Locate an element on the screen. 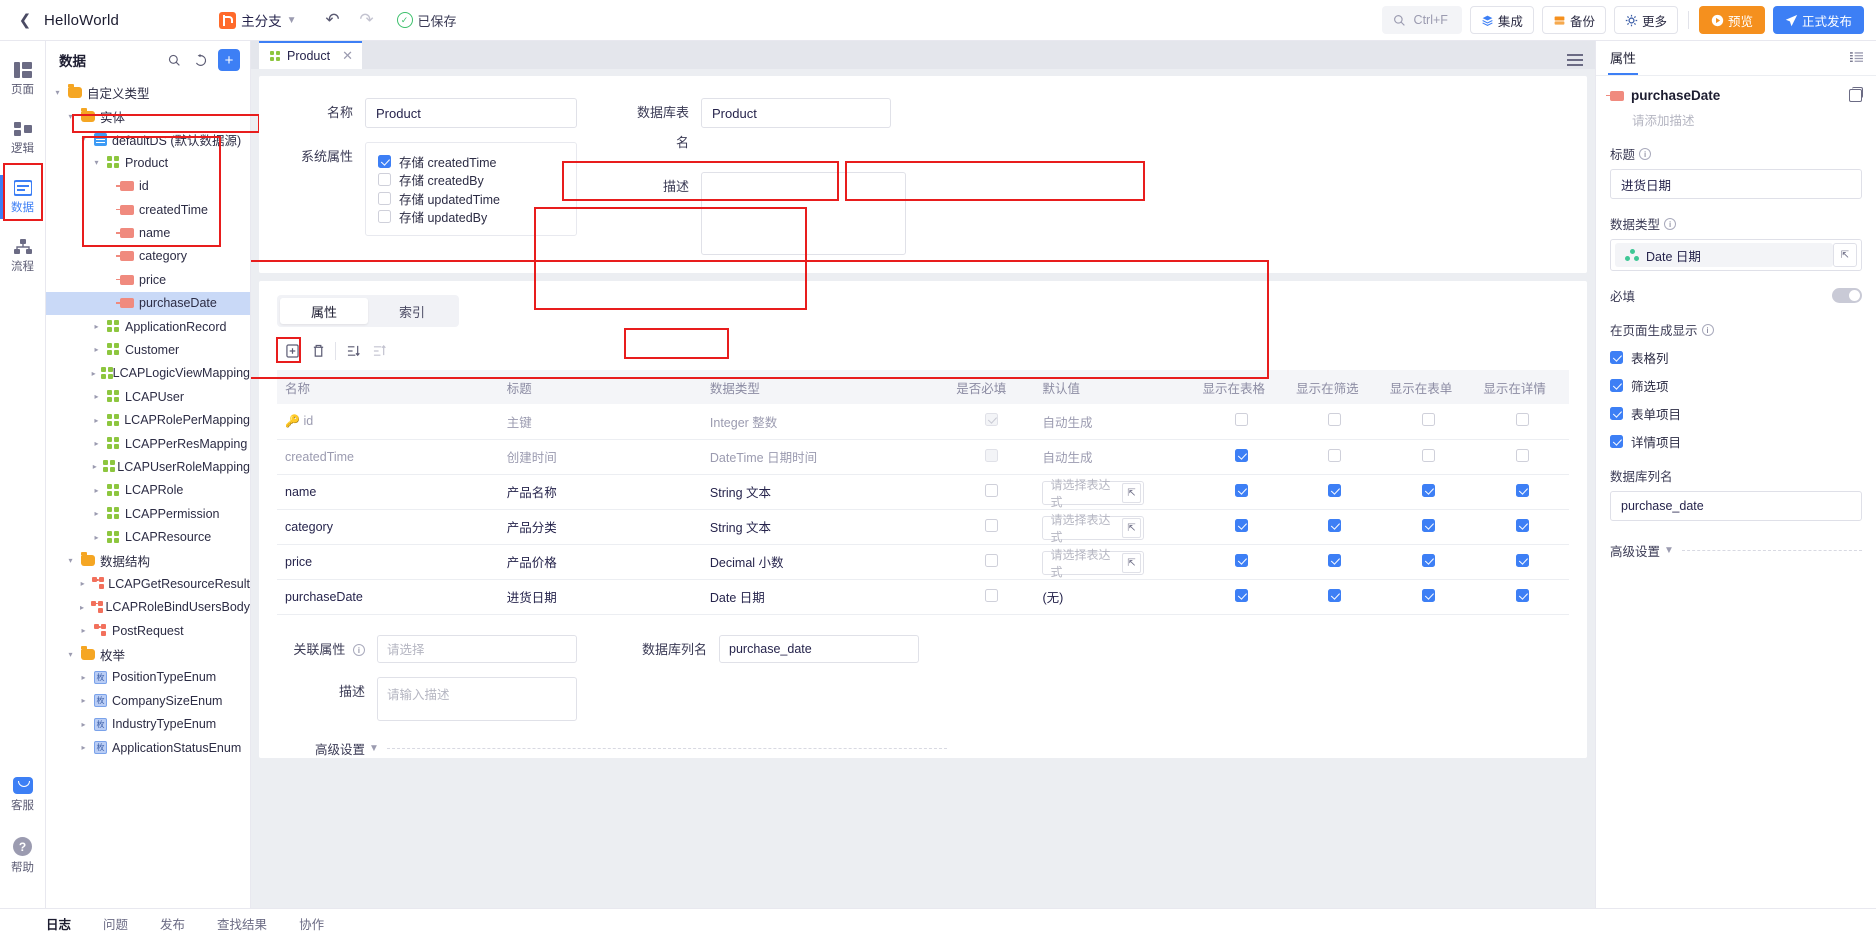 The width and height of the screenshot is (1876, 938). tree-node: ▸ LCAPRole is located at coordinates (148, 490).